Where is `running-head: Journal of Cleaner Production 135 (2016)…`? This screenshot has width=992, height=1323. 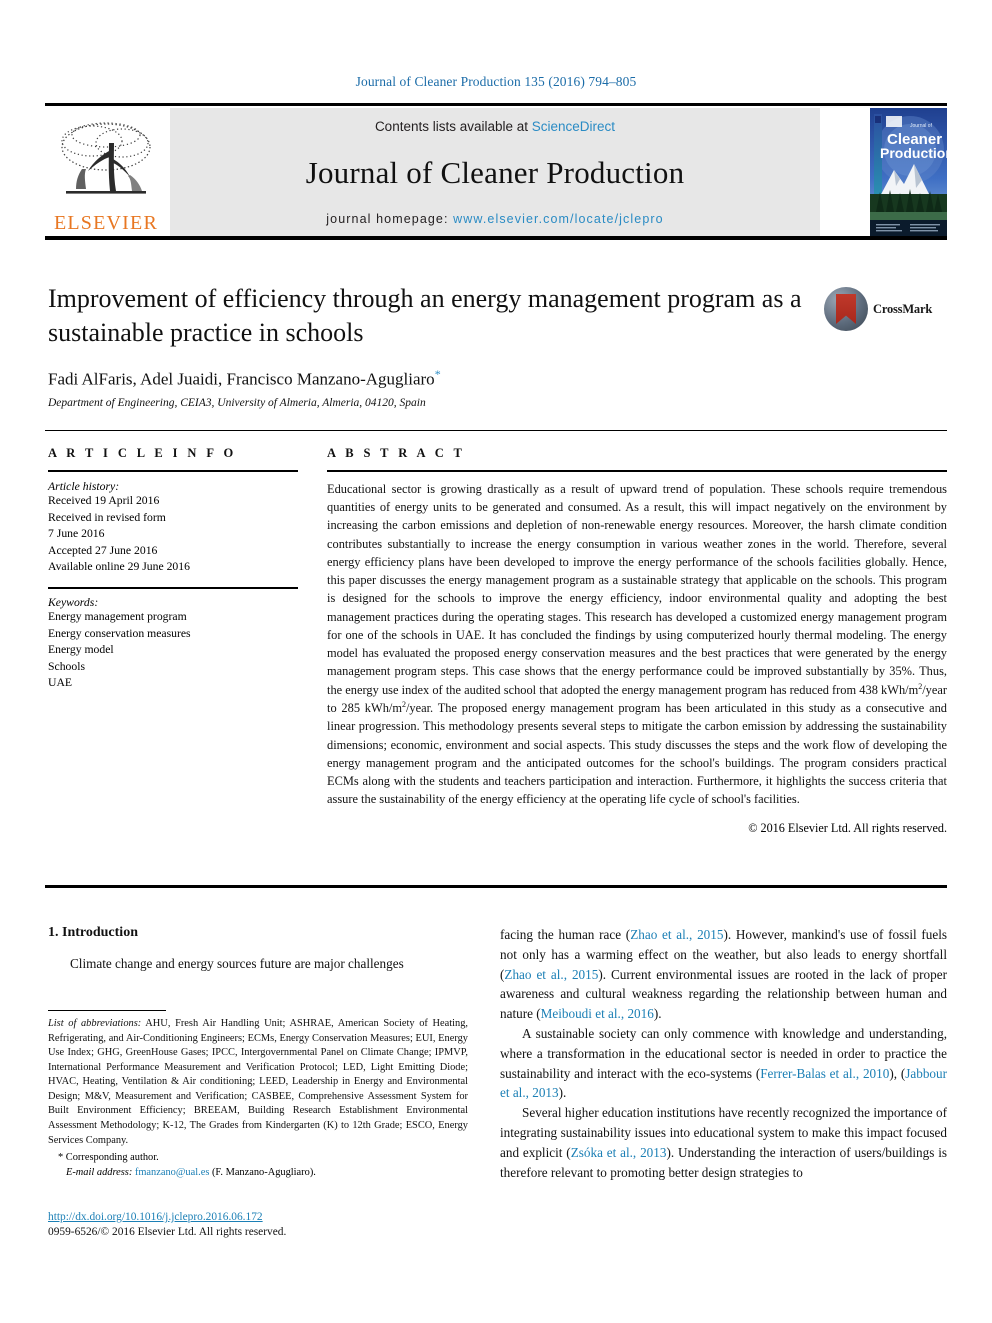 running-head: Journal of Cleaner Production 135 (2016)… is located at coordinates (496, 81).